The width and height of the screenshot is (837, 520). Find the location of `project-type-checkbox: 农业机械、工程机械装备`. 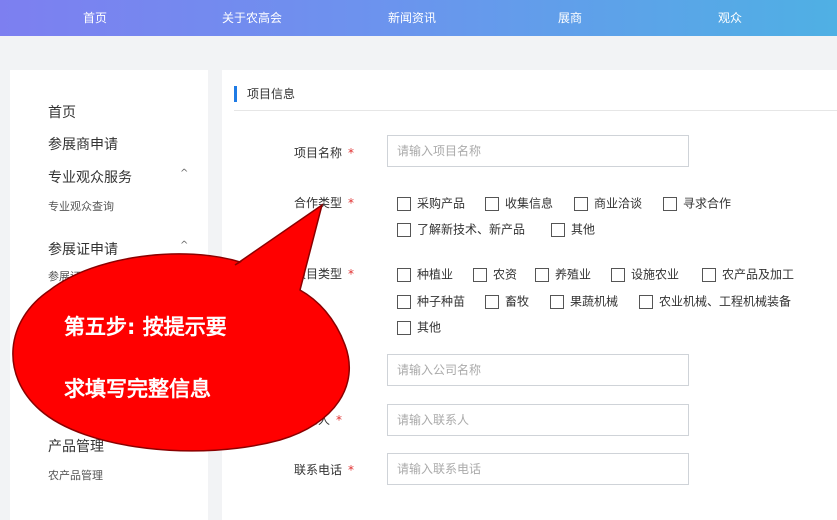

project-type-checkbox: 农业机械、工程机械装备 is located at coordinates (715, 301).